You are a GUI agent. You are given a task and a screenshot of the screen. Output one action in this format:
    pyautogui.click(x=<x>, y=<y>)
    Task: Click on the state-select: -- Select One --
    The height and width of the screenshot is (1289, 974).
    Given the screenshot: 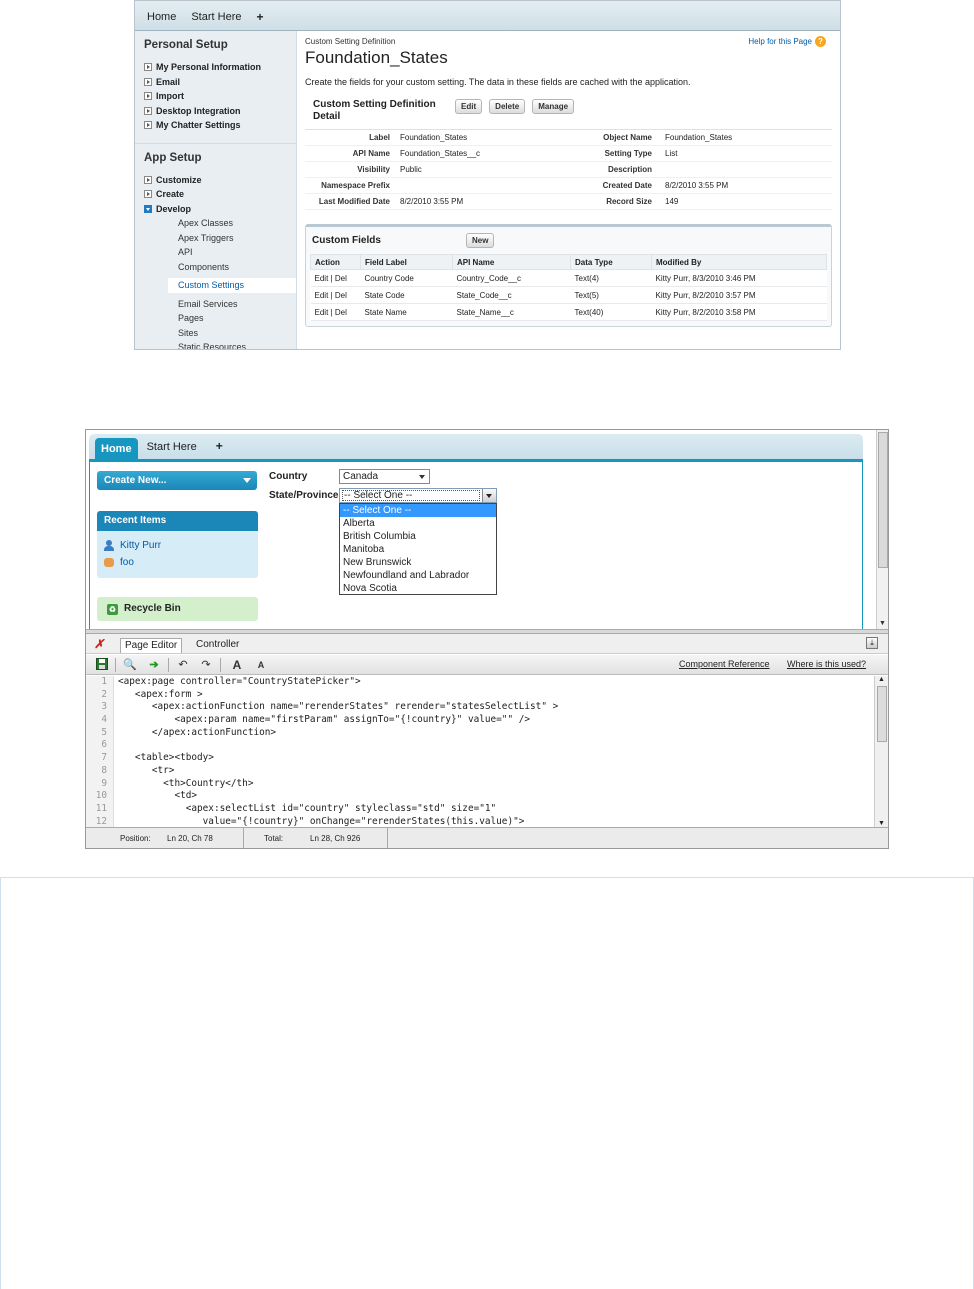 What is the action you would take?
    pyautogui.click(x=418, y=495)
    